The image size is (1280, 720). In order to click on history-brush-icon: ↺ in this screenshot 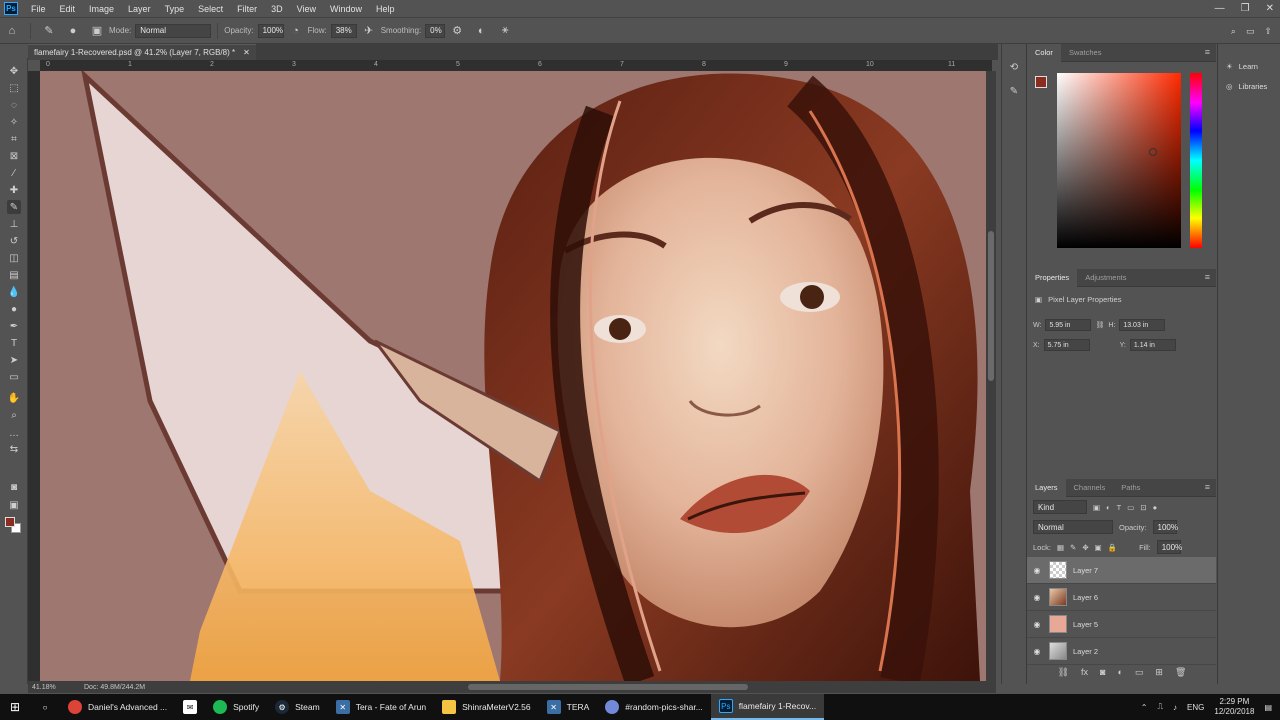, I will do `click(14, 241)`.